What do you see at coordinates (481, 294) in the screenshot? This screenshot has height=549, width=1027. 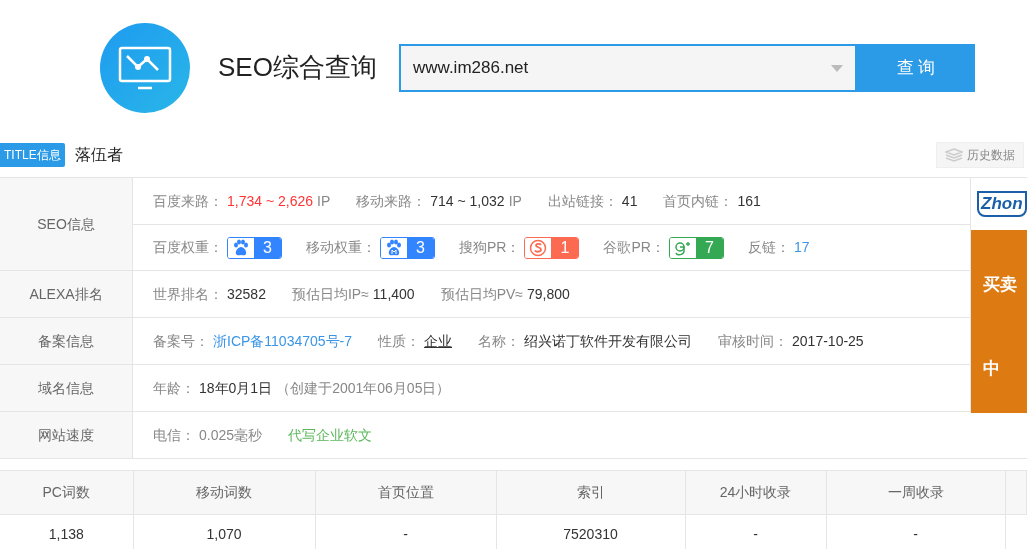 I see `field-label: 预估日均PV≈` at bounding box center [481, 294].